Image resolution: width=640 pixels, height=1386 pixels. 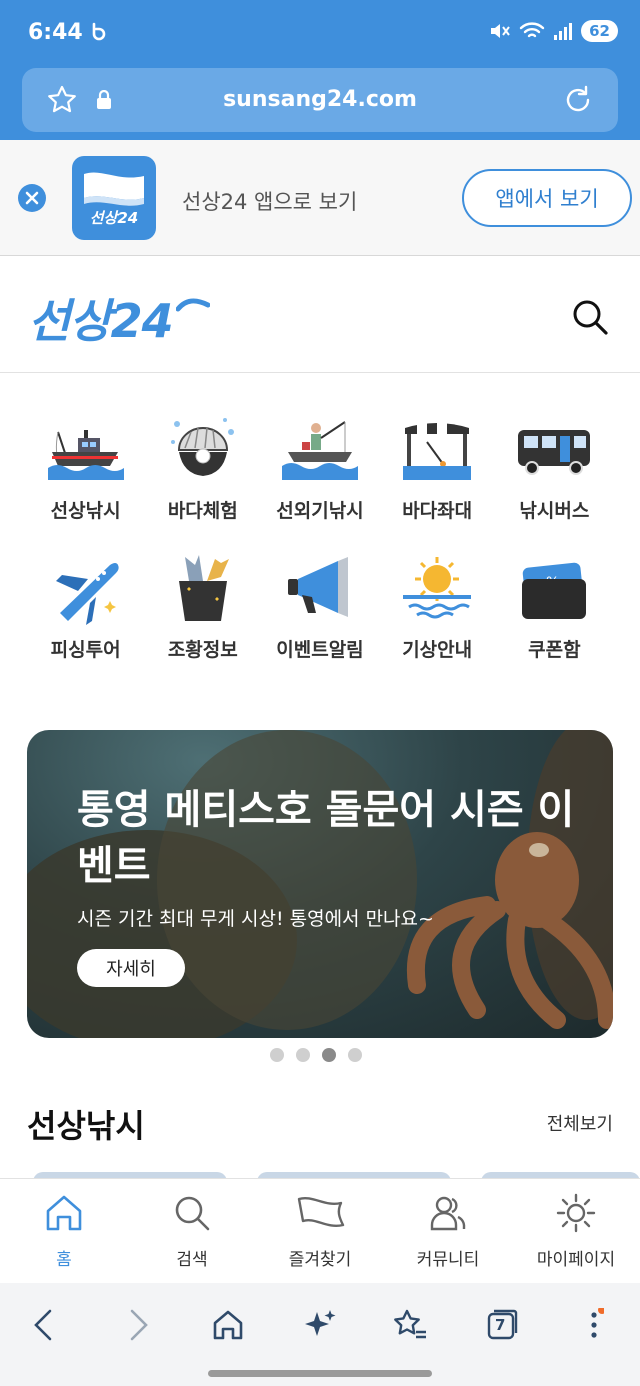 I want to click on tab-home: 홈, so click(x=64, y=1230).